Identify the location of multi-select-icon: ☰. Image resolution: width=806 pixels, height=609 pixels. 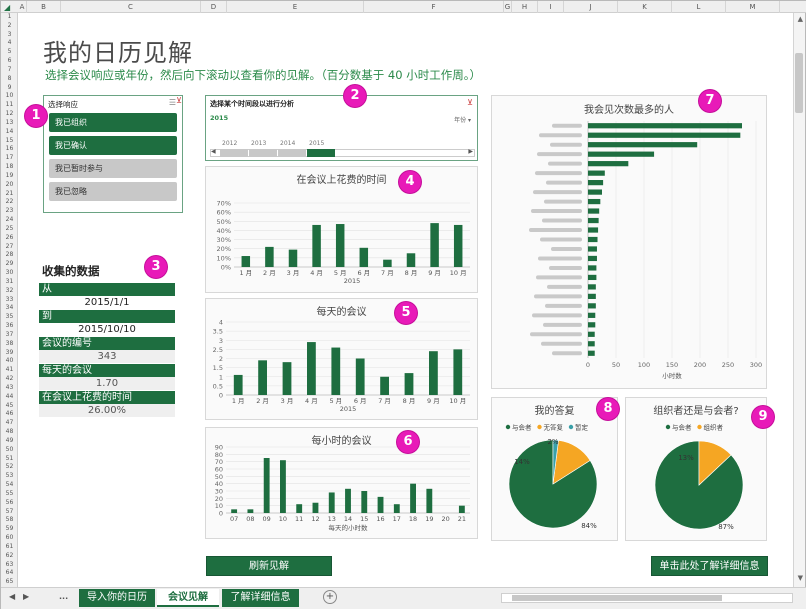
(172, 102).